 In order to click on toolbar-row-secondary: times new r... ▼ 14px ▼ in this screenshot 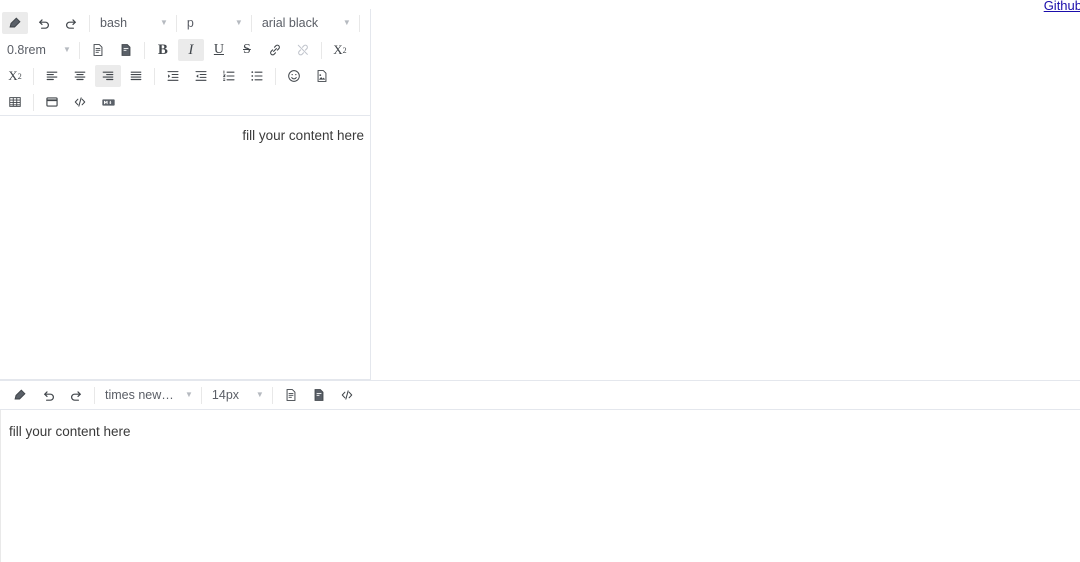, I will do `click(180, 395)`.